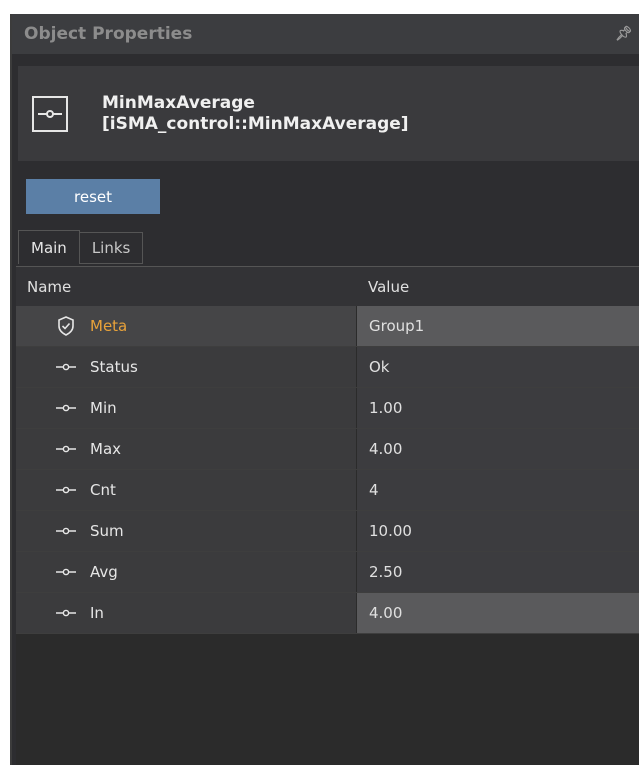  What do you see at coordinates (327, 490) in the screenshot?
I see `property-row-cnt: Cnt 4` at bounding box center [327, 490].